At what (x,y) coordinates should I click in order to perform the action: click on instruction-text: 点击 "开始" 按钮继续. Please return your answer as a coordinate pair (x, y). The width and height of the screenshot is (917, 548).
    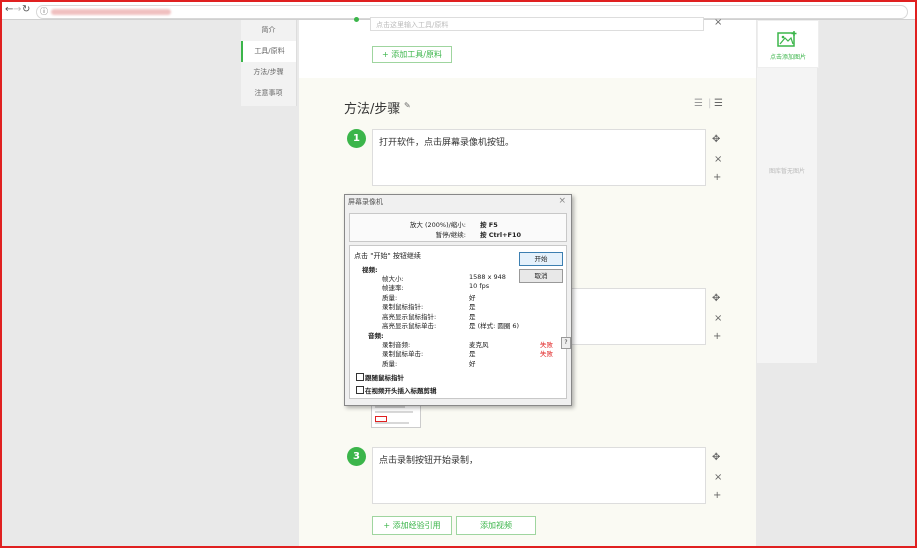
    Looking at the image, I should click on (387, 256).